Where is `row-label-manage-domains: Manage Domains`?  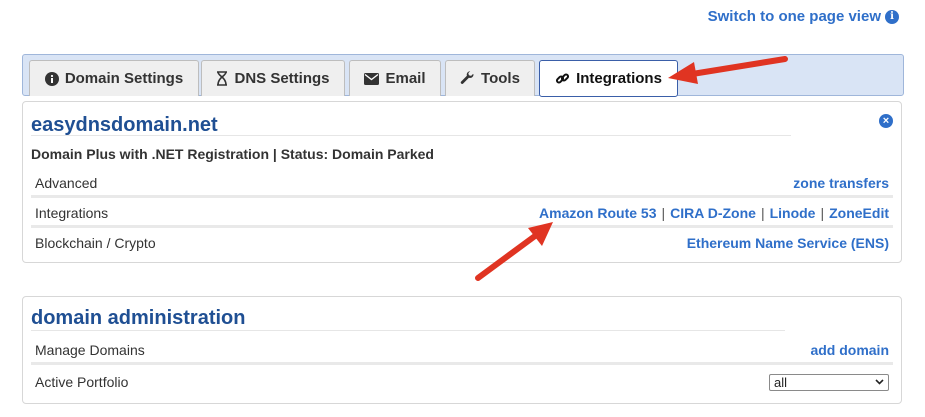 row-label-manage-domains: Manage Domains is located at coordinates (90, 349).